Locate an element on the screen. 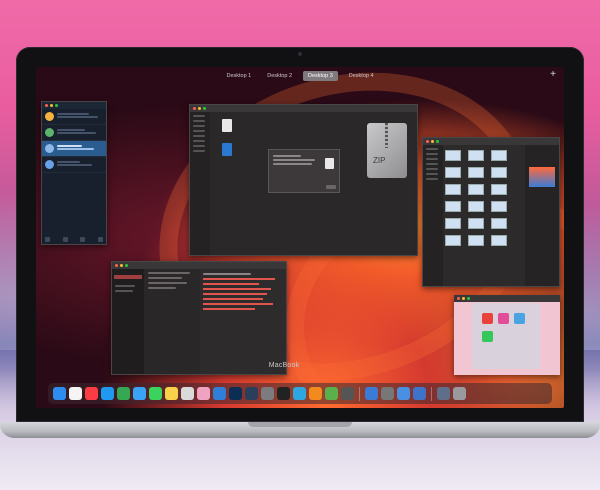 The width and height of the screenshot is (600, 490). add-space-button: + is located at coordinates (553, 75).